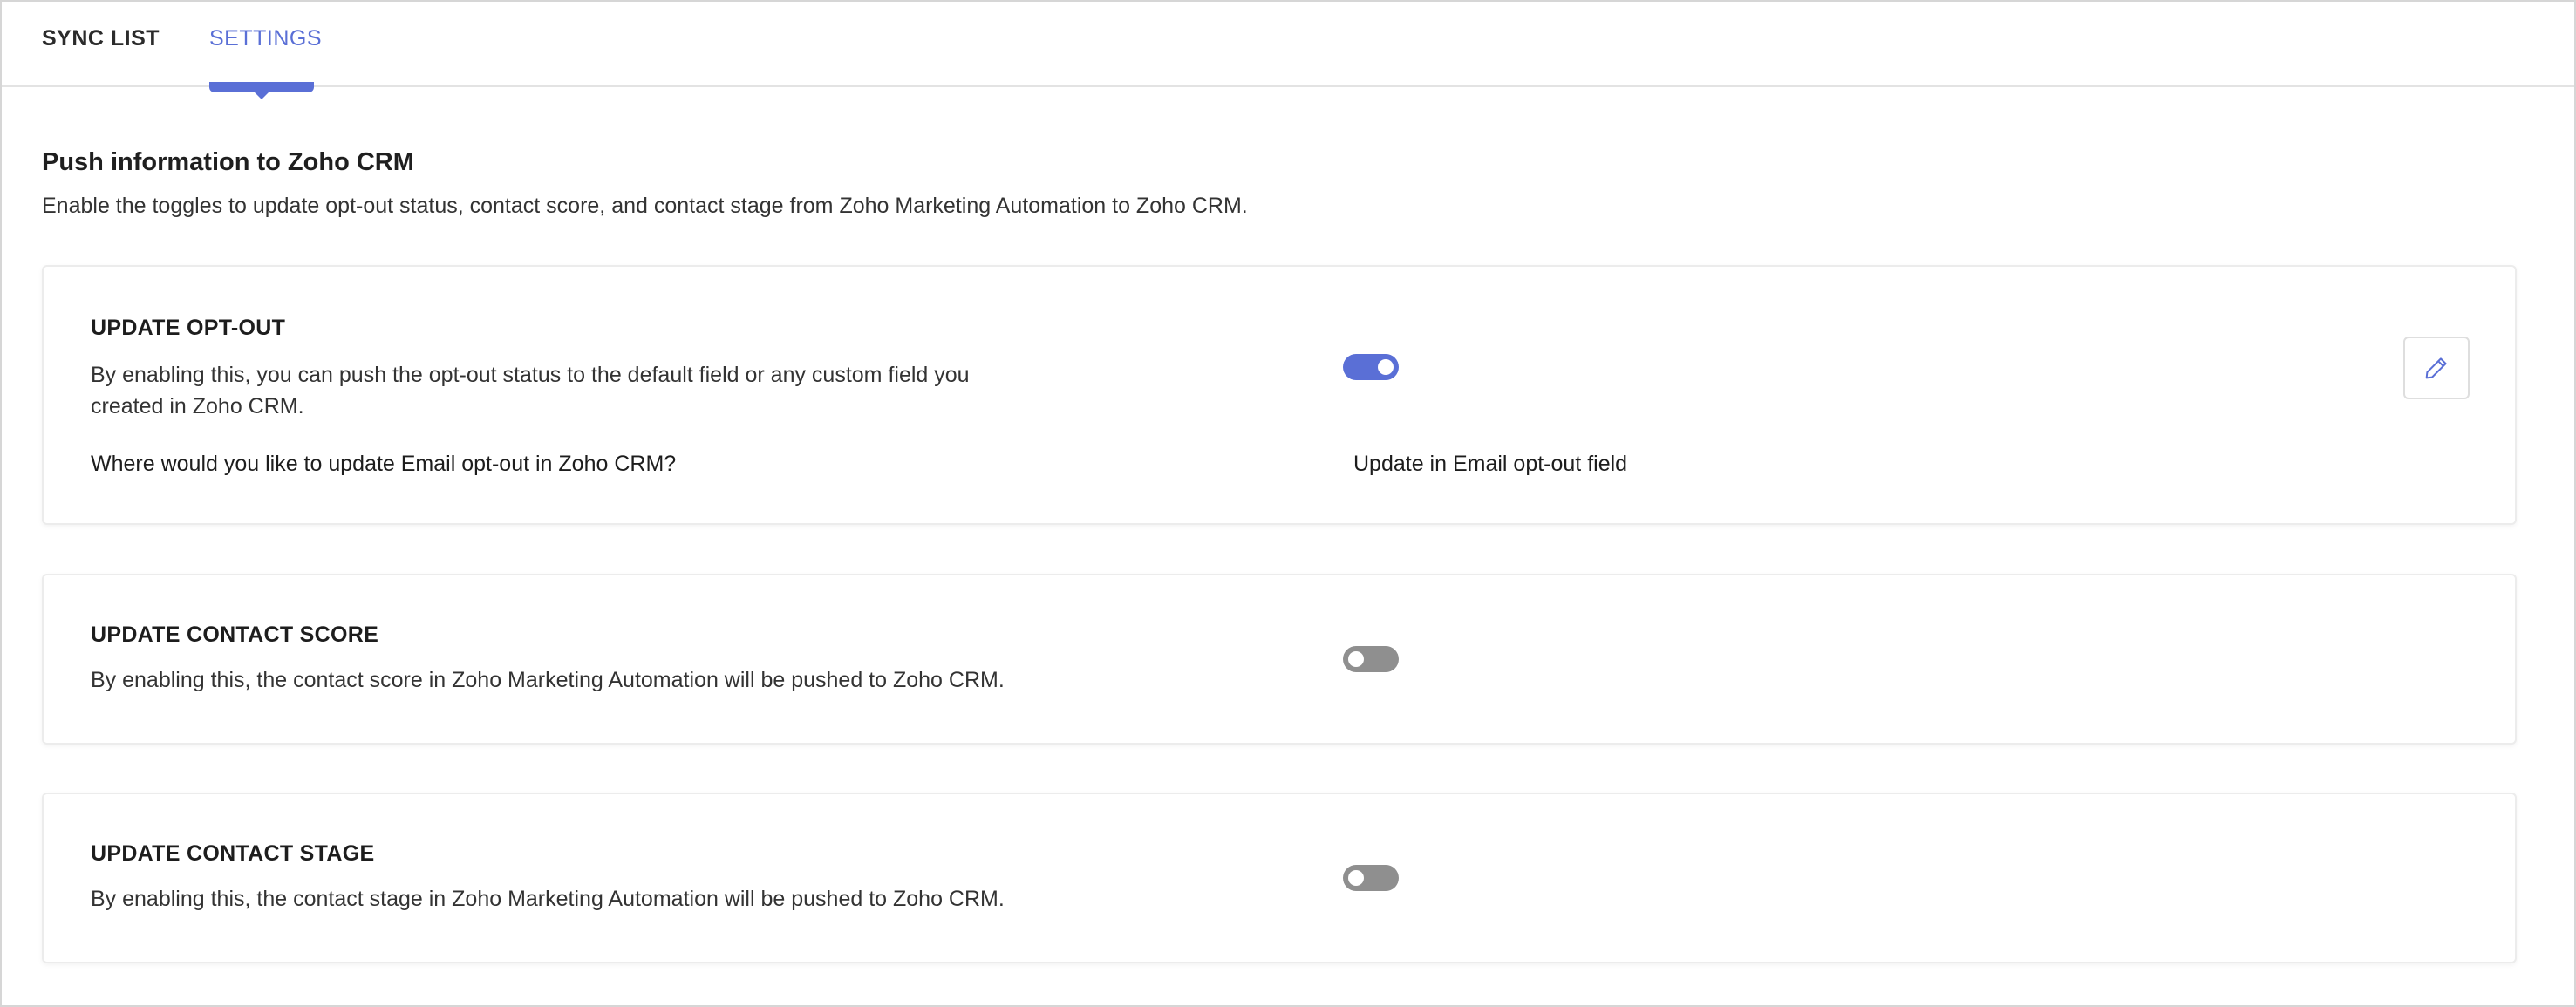 The height and width of the screenshot is (1007, 2576). I want to click on opt-out-title: UPDATE OPT-OUT, so click(188, 328).